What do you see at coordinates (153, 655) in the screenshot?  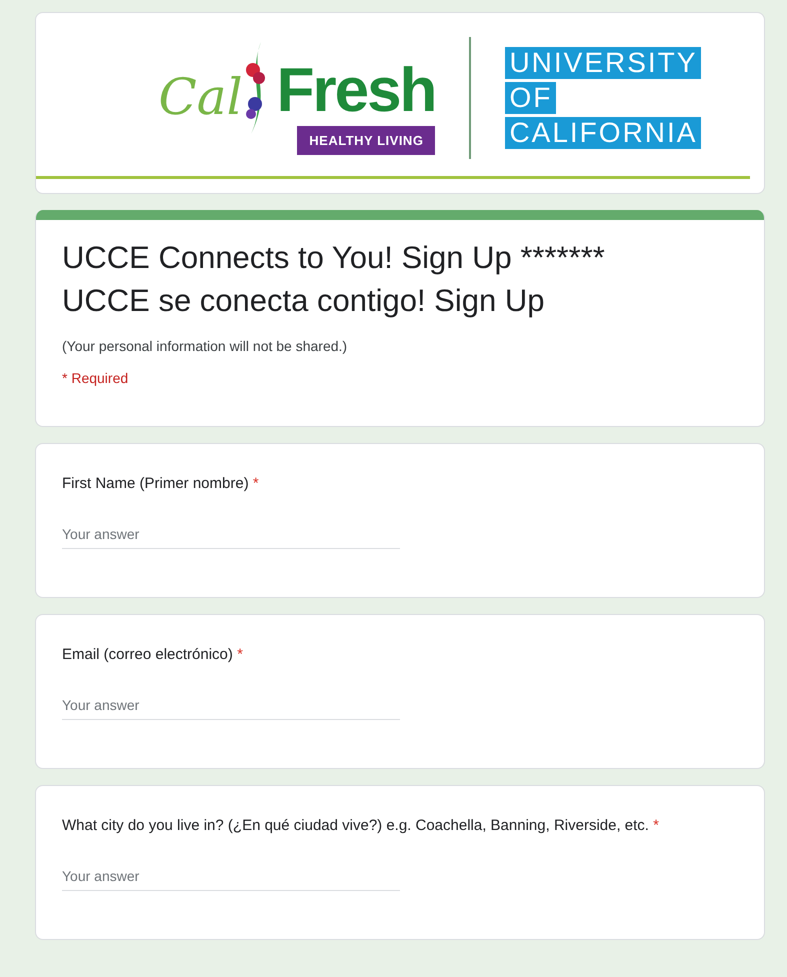 I see `question-label: Email (correo electrónico) *` at bounding box center [153, 655].